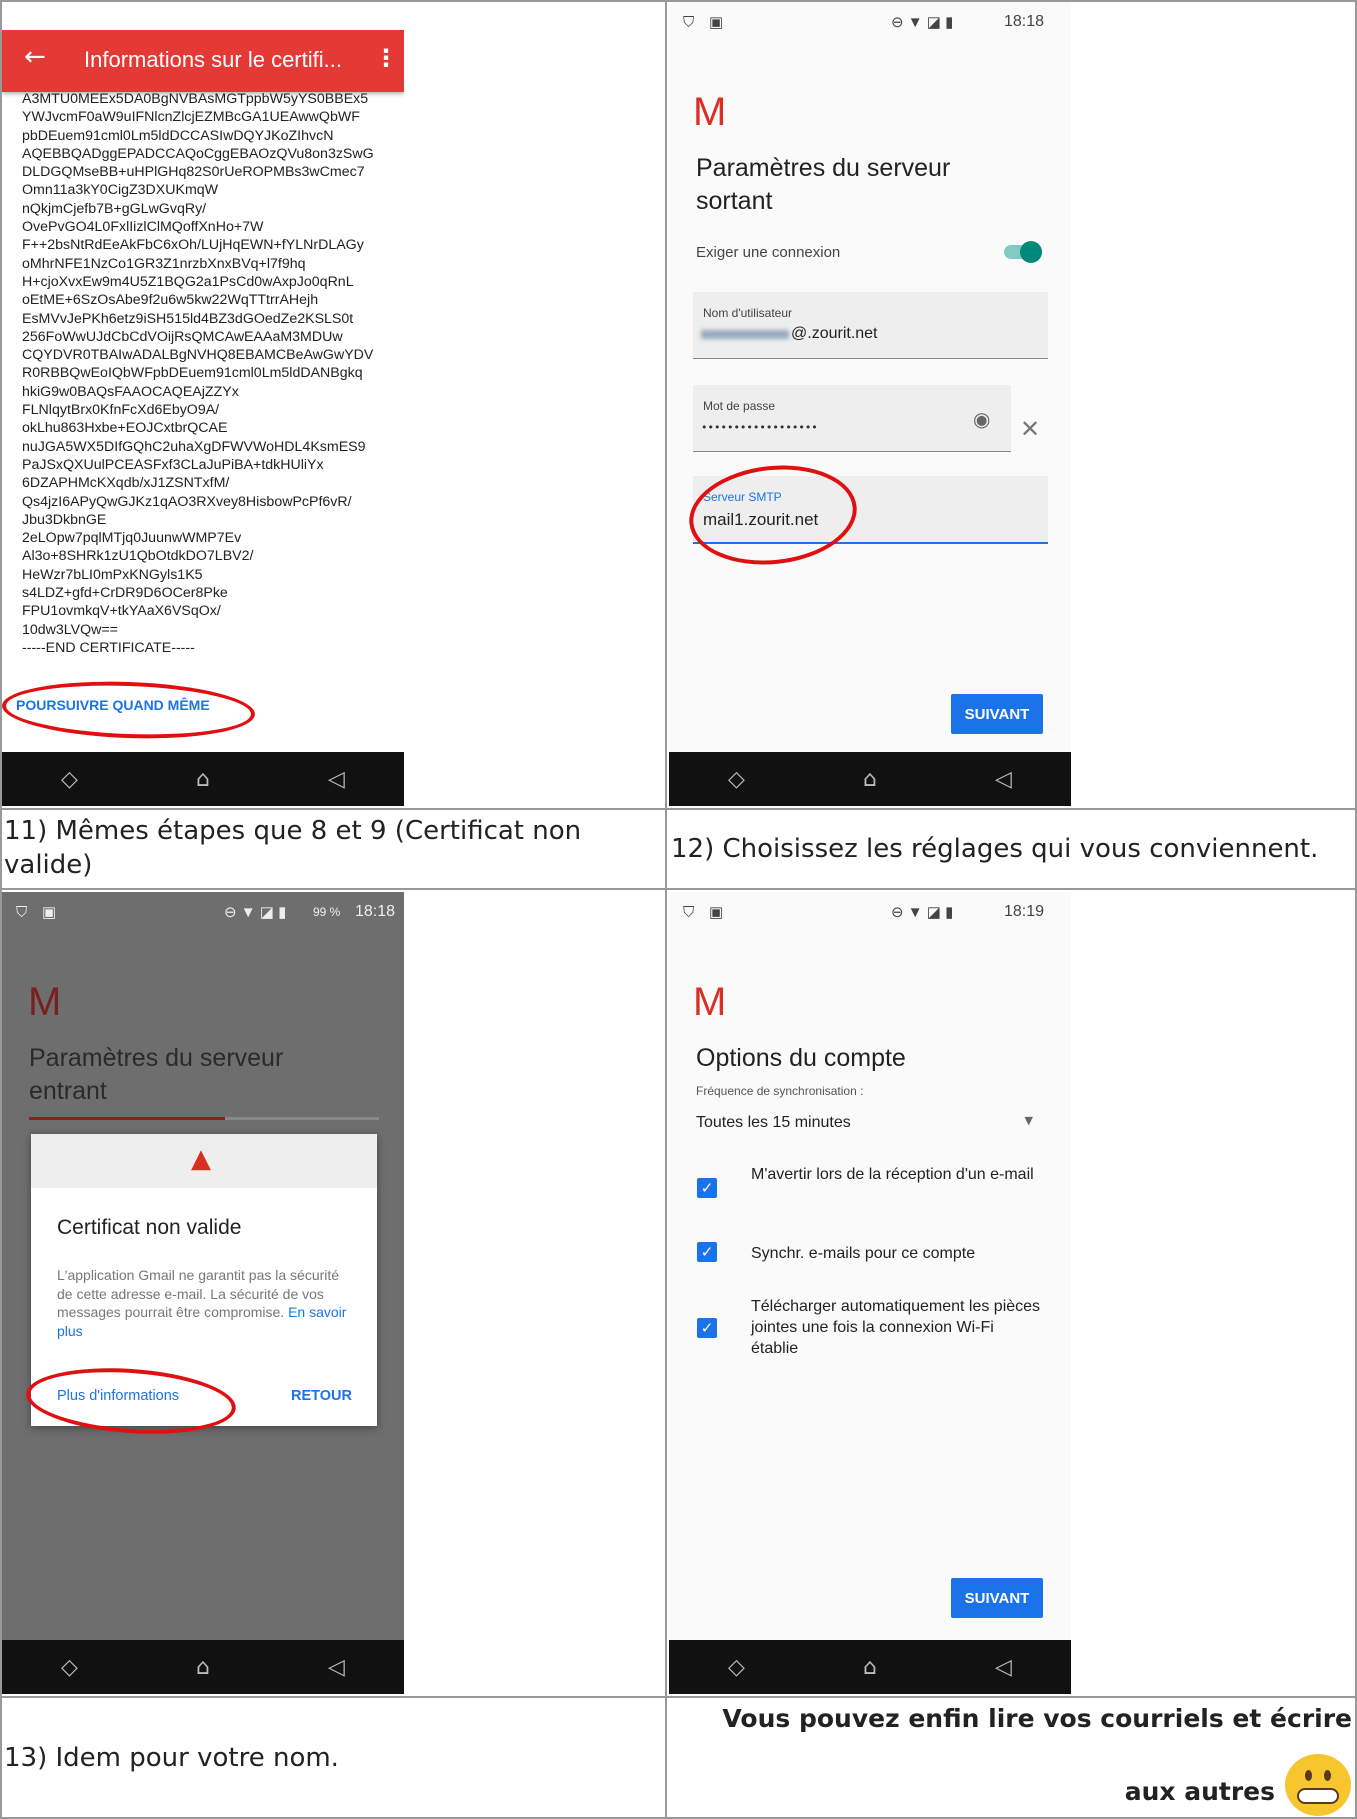  I want to click on require-login-label: Exiger une connexion, so click(768, 252).